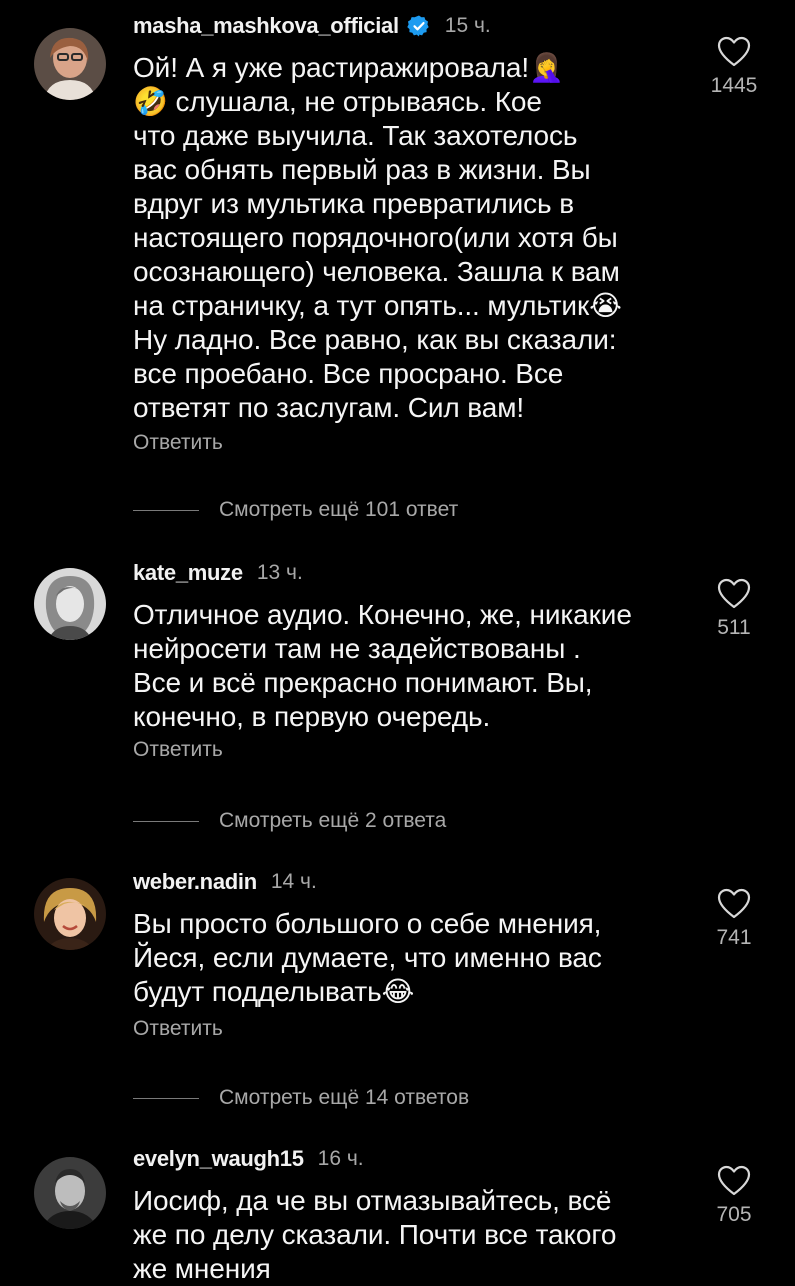 The width and height of the screenshot is (795, 1286). I want to click on verified-badge-icon, so click(419, 26).